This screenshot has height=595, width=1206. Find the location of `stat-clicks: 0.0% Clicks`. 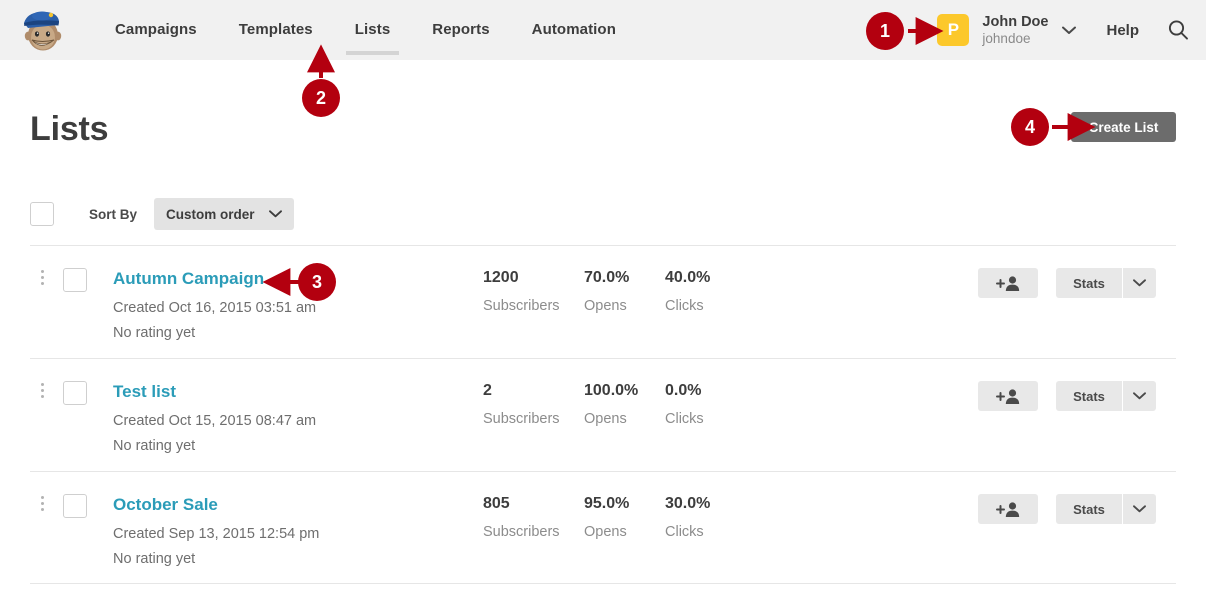

stat-clicks: 0.0% Clicks is located at coordinates (715, 404).